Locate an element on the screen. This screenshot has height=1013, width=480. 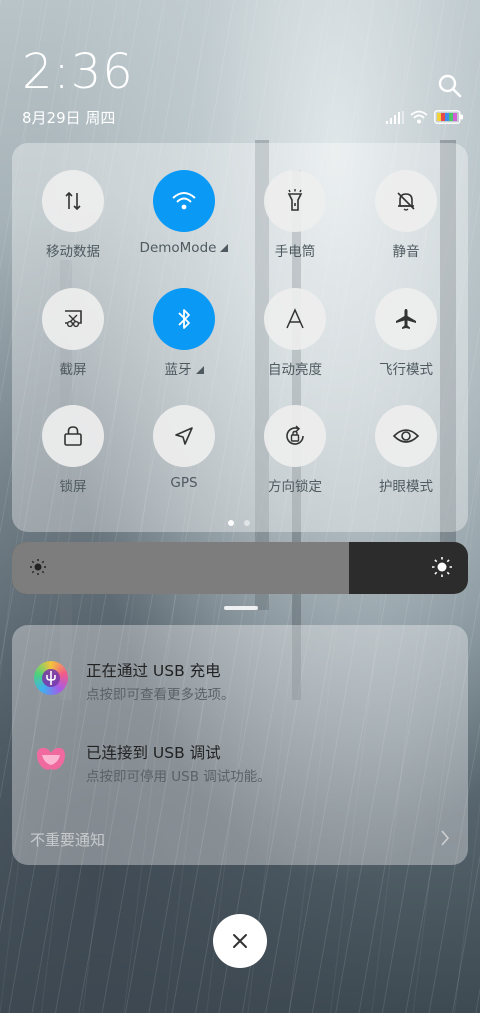
tile-label: 护眼模式 is located at coordinates (406, 487).